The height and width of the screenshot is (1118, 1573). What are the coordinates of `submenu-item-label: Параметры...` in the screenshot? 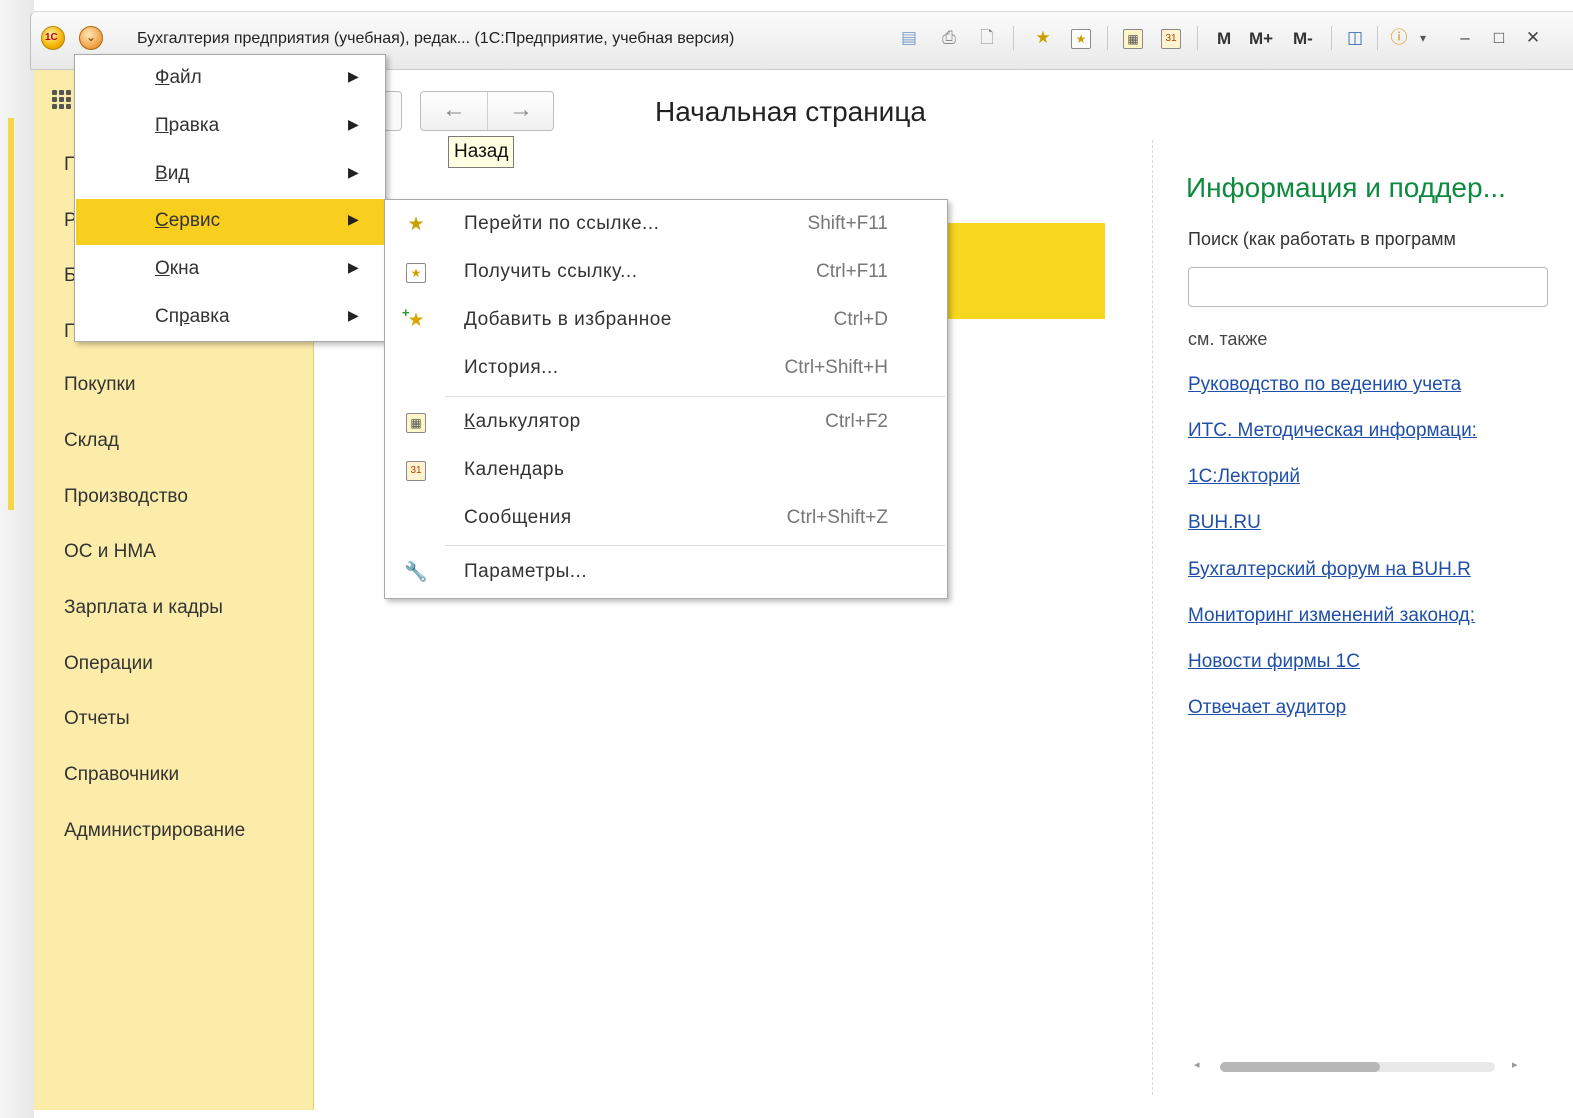 It's located at (526, 571).